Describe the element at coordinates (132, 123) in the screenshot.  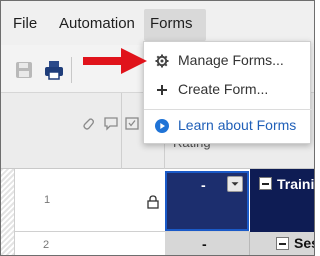
I see `checkbox-icon` at that location.